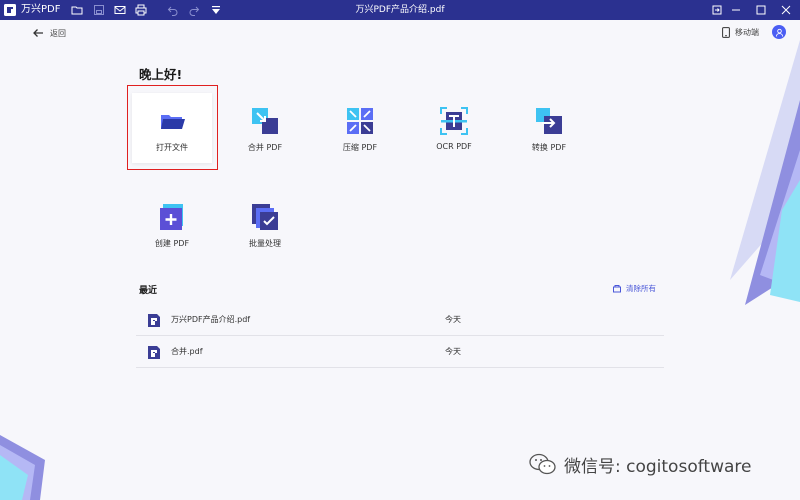 The width and height of the screenshot is (800, 500). I want to click on watermark: 微信号: cogitosoftware, so click(639, 464).